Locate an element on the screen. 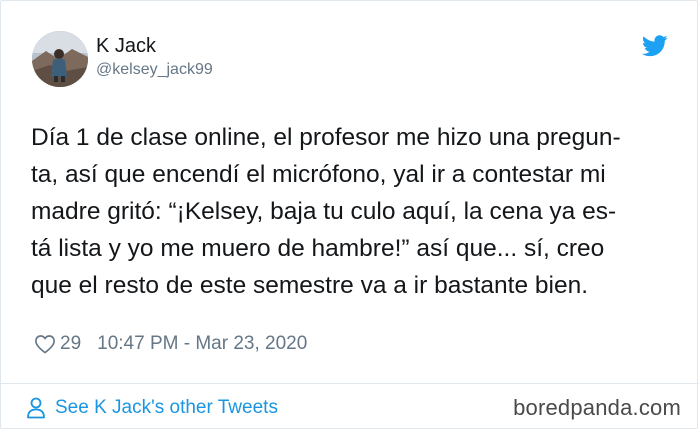 Image resolution: width=700 pixels, height=431 pixels. watermark: boredpanda.com is located at coordinates (597, 407).